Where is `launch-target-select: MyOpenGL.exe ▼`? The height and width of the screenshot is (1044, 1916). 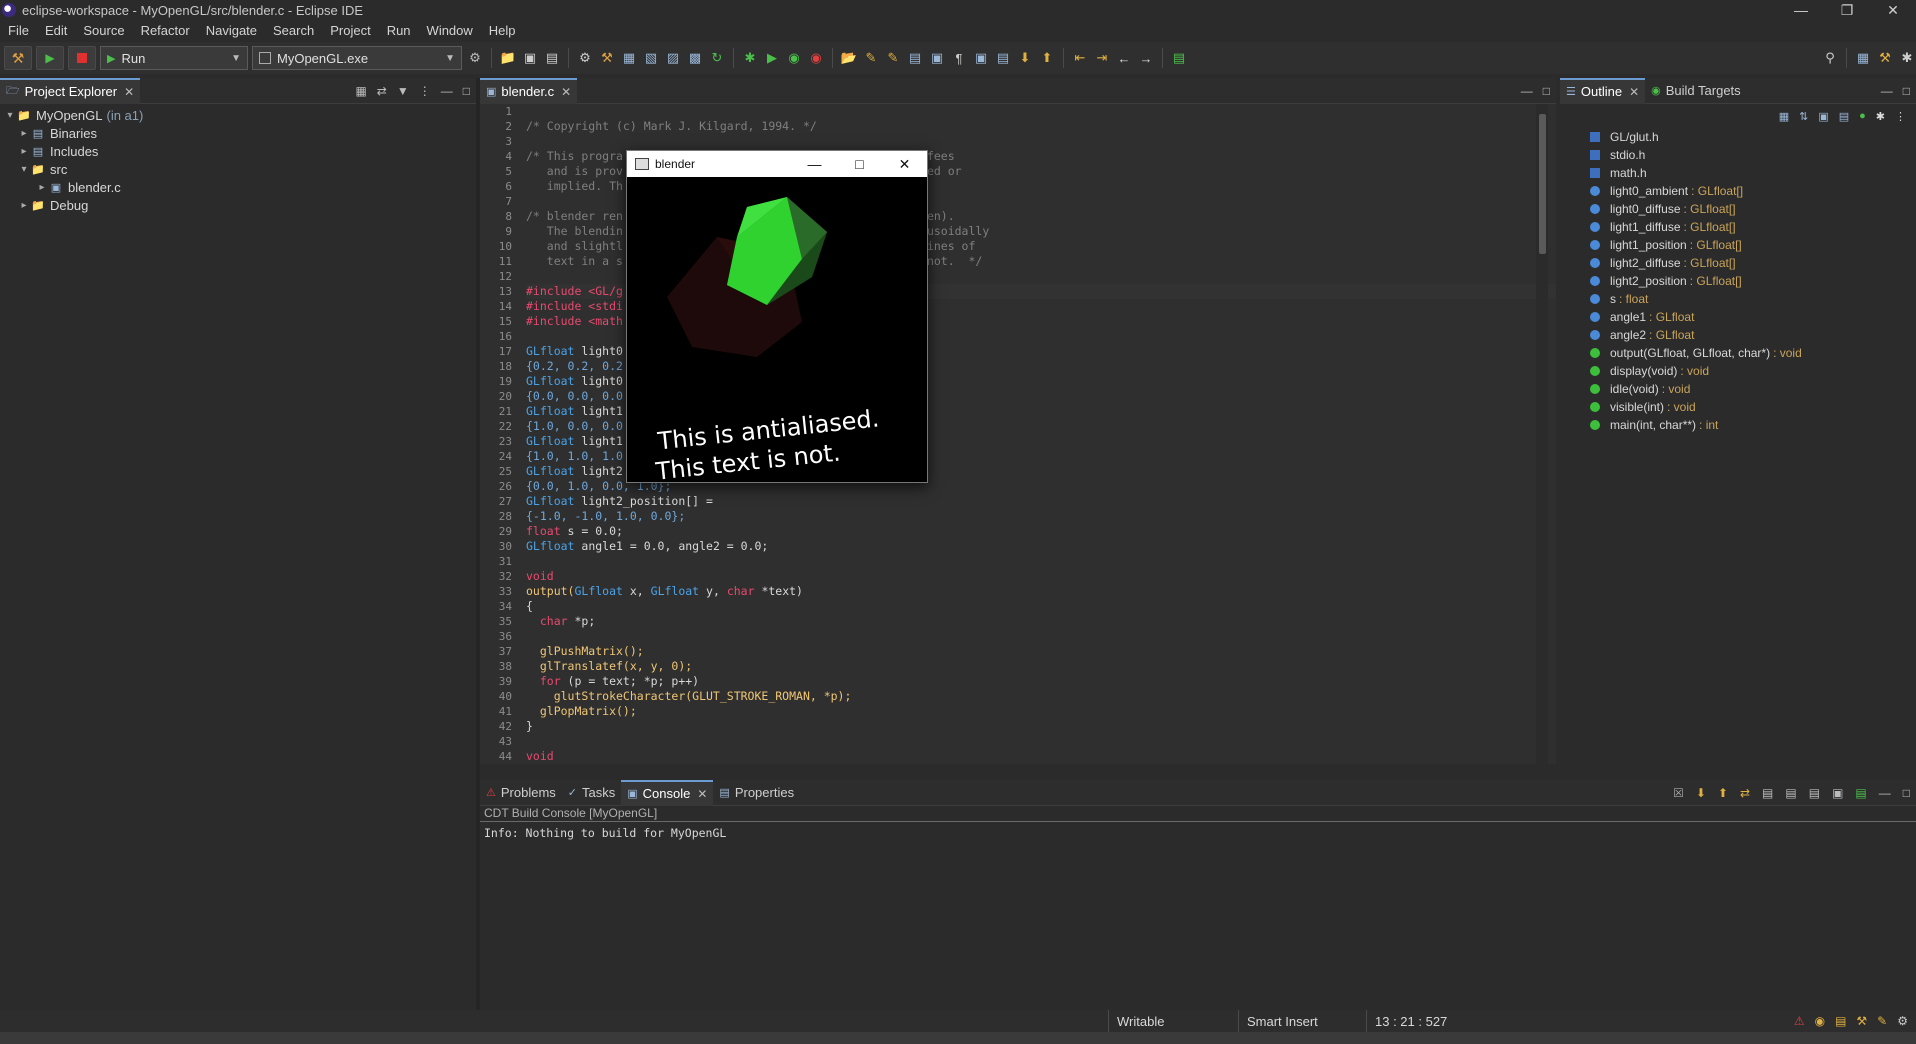
launch-target-select: MyOpenGL.exe ▼ is located at coordinates (357, 58).